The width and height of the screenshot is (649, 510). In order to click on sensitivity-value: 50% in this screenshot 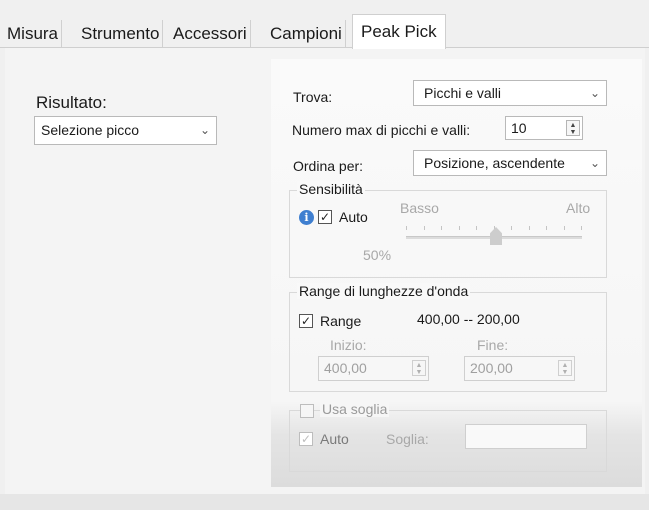, I will do `click(377, 255)`.